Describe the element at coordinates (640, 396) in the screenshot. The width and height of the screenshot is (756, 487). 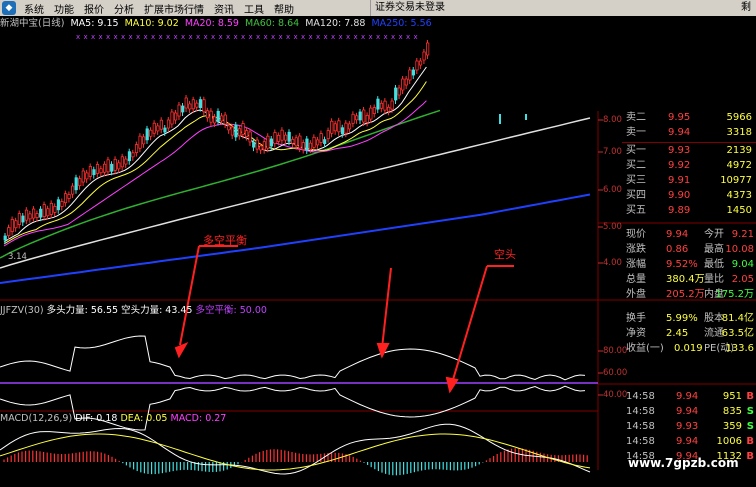
I see `tick-time: 14:58` at that location.